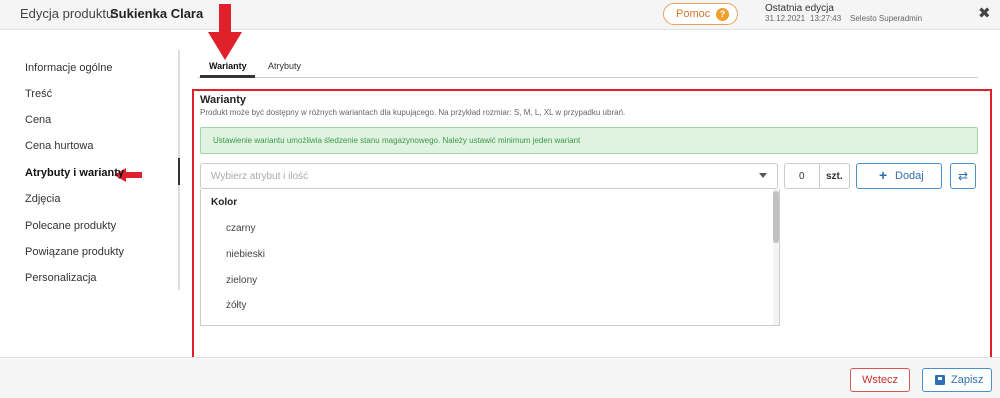 The width and height of the screenshot is (1000, 398). Describe the element at coordinates (834, 176) in the screenshot. I see `quantity-unit: szt.` at that location.